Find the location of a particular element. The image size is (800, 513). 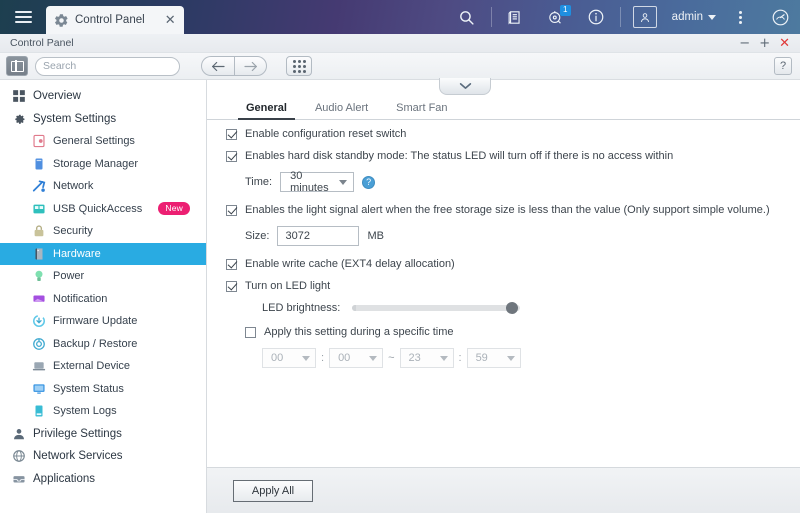

backup-icon is located at coordinates (516, 17).